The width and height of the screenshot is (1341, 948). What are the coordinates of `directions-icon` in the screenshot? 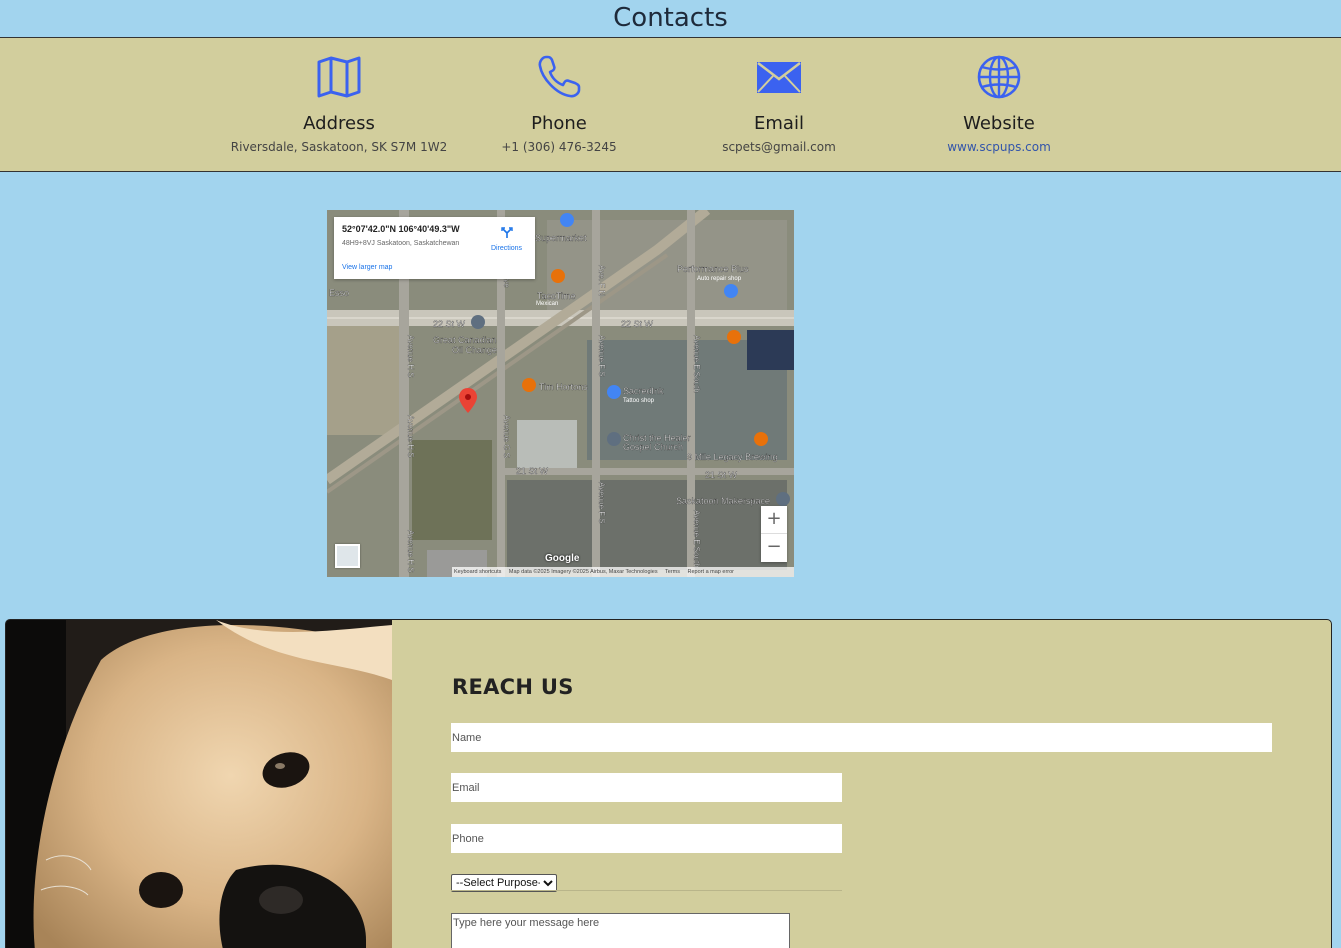 It's located at (506, 232).